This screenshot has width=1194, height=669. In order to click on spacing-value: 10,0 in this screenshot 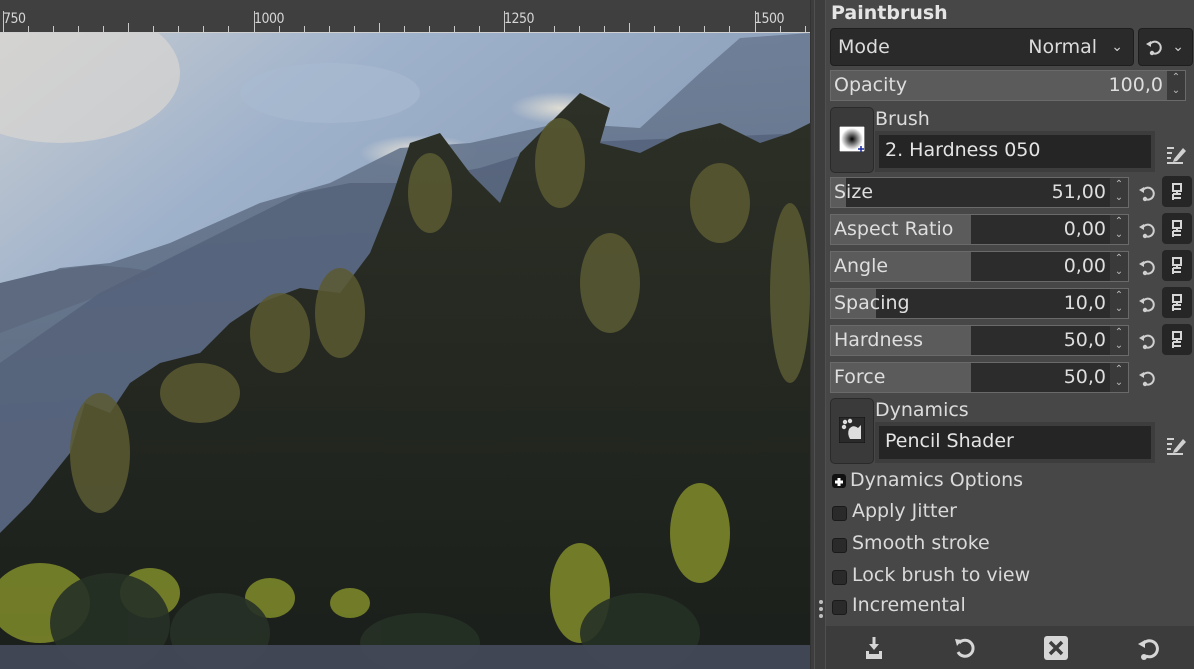, I will do `click(1084, 303)`.